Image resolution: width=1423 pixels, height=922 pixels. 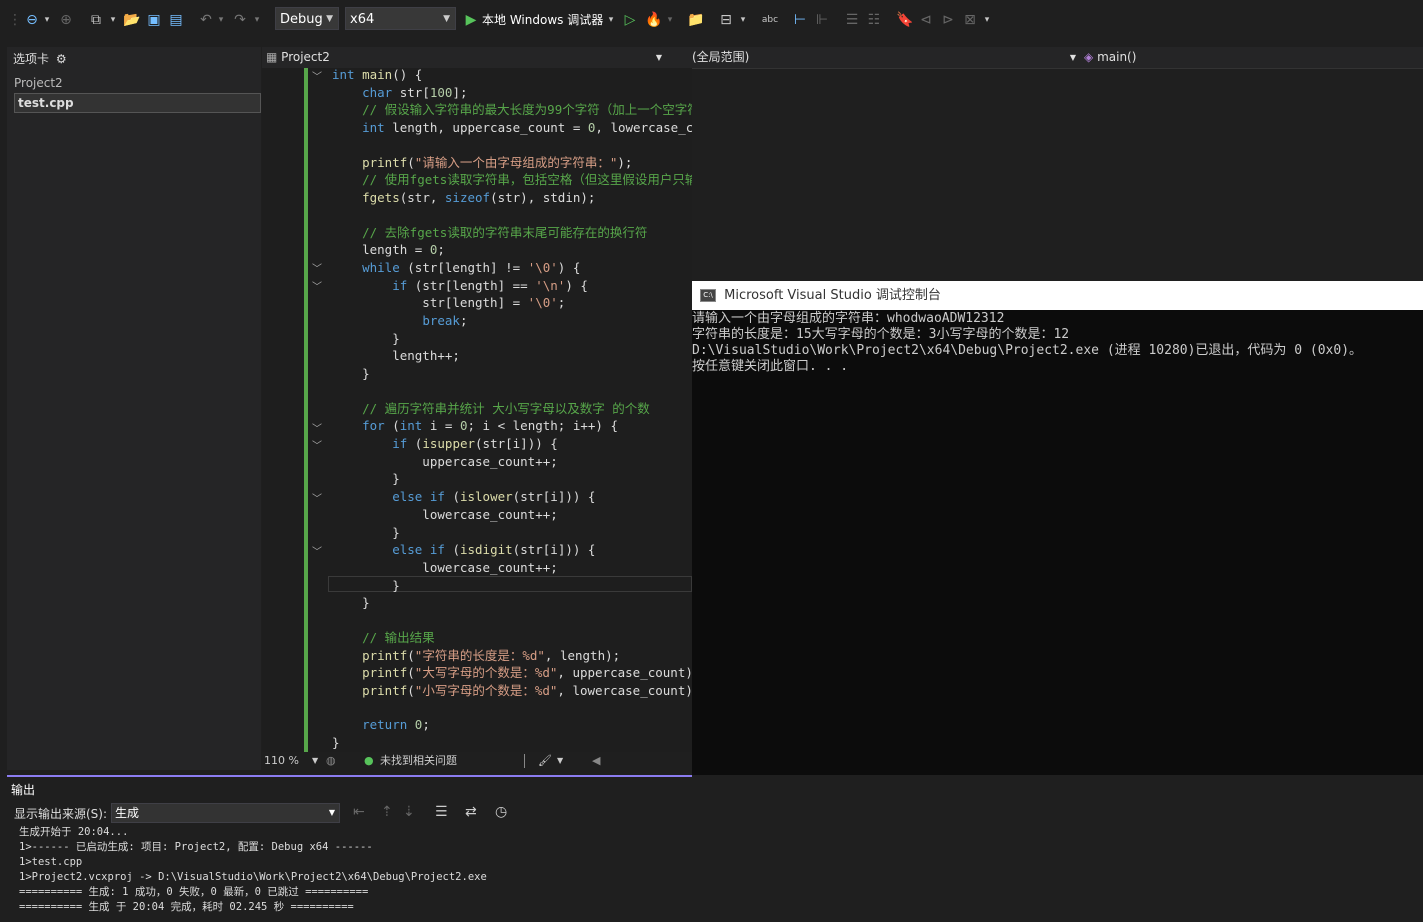 What do you see at coordinates (441, 812) in the screenshot?
I see `clear-all-icon: ☰` at bounding box center [441, 812].